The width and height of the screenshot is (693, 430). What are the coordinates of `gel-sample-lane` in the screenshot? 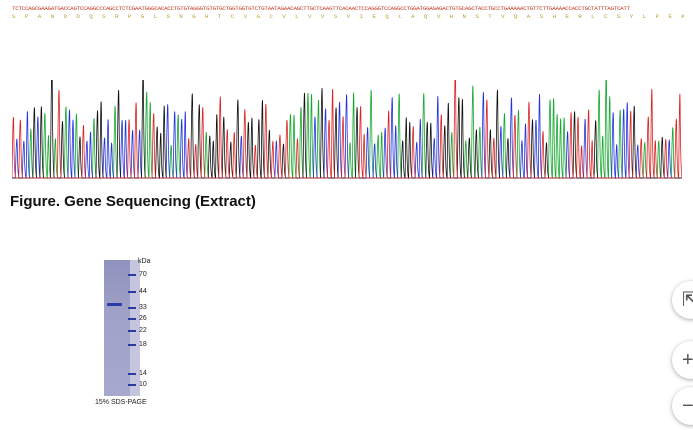 It's located at (117, 328).